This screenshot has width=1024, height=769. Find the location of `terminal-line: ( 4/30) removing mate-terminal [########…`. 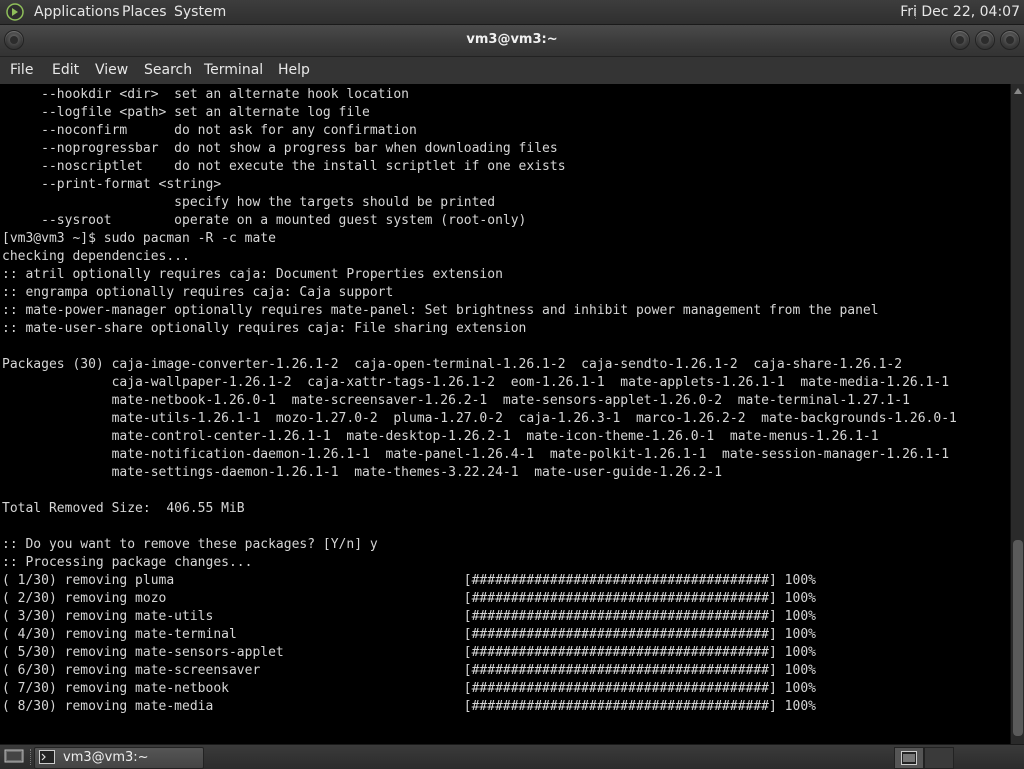

terminal-line: ( 4/30) removing mate-terminal [########… is located at coordinates (409, 634).